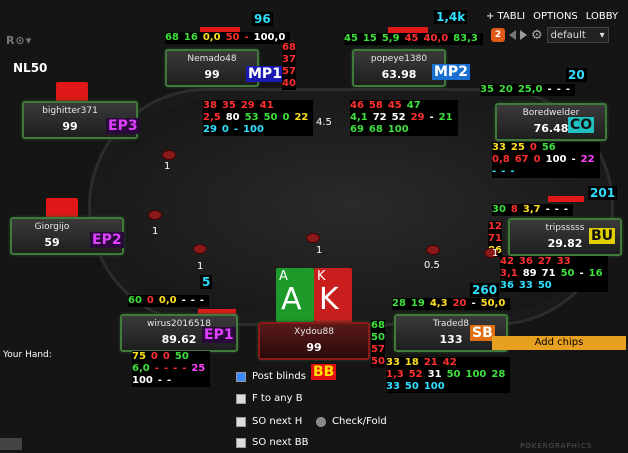 This screenshot has height=453, width=628. I want to click on post-blinds-checkbox: Post blinds, so click(271, 376).